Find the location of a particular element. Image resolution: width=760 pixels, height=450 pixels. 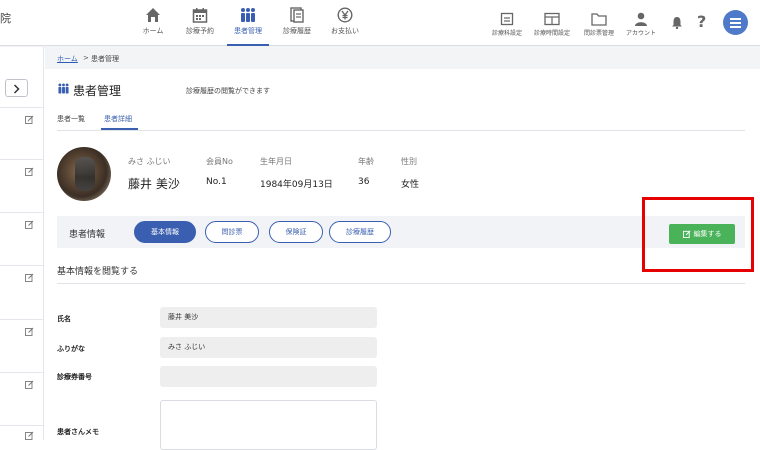

field-label-furigana: ふりがな is located at coordinates (71, 349).